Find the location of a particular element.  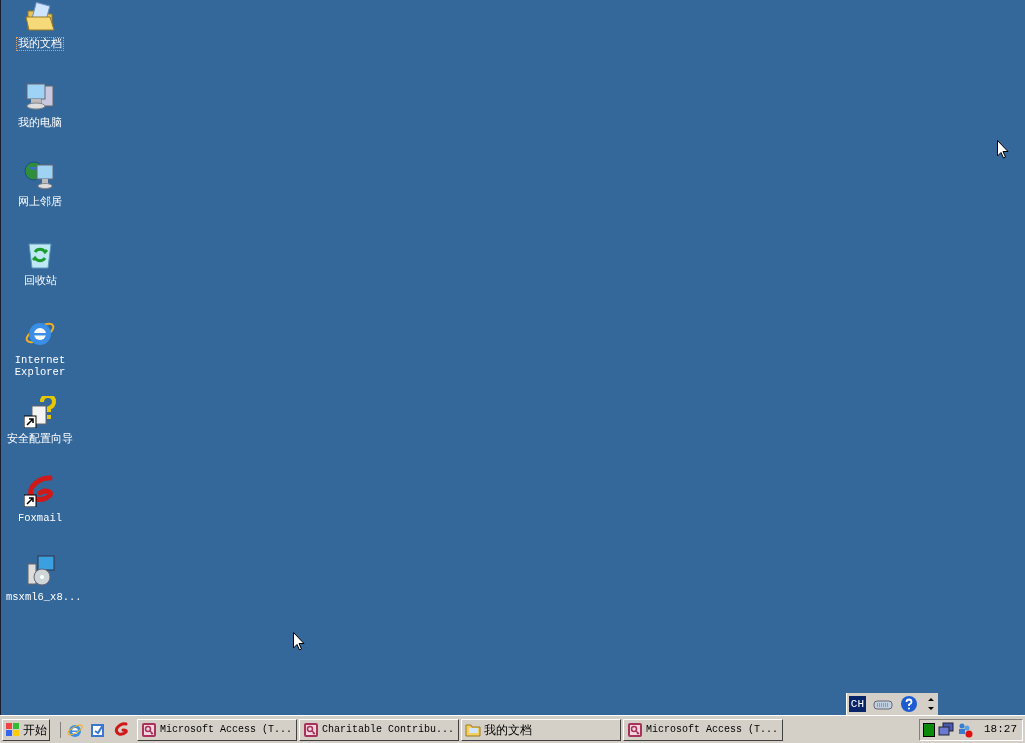

windows-logo-icon is located at coordinates (13, 729).